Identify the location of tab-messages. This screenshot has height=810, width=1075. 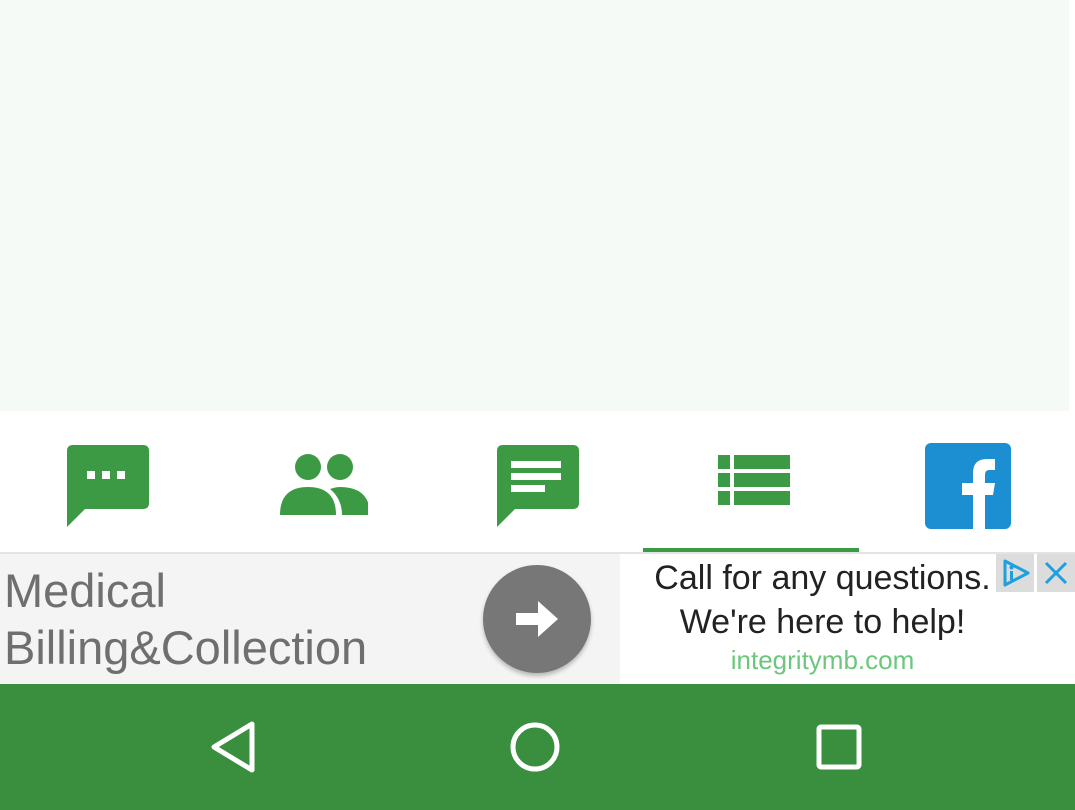
(537, 481).